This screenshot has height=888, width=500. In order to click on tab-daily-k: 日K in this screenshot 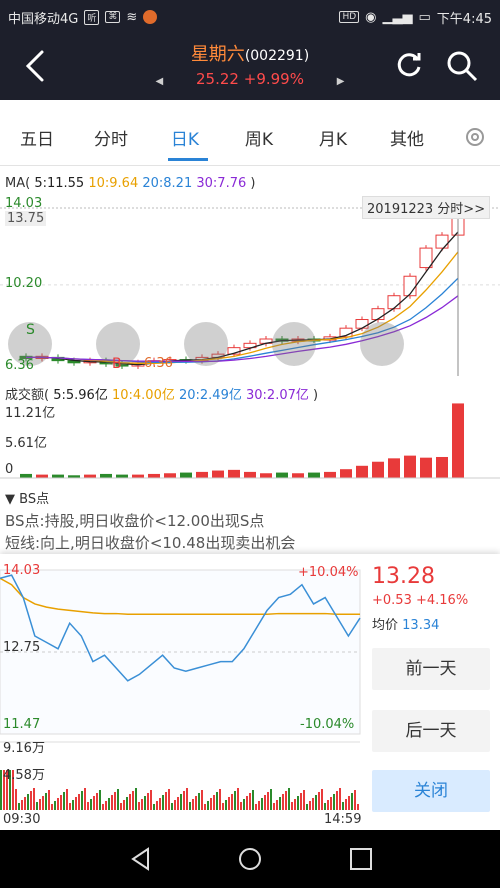, I will do `click(185, 137)`.